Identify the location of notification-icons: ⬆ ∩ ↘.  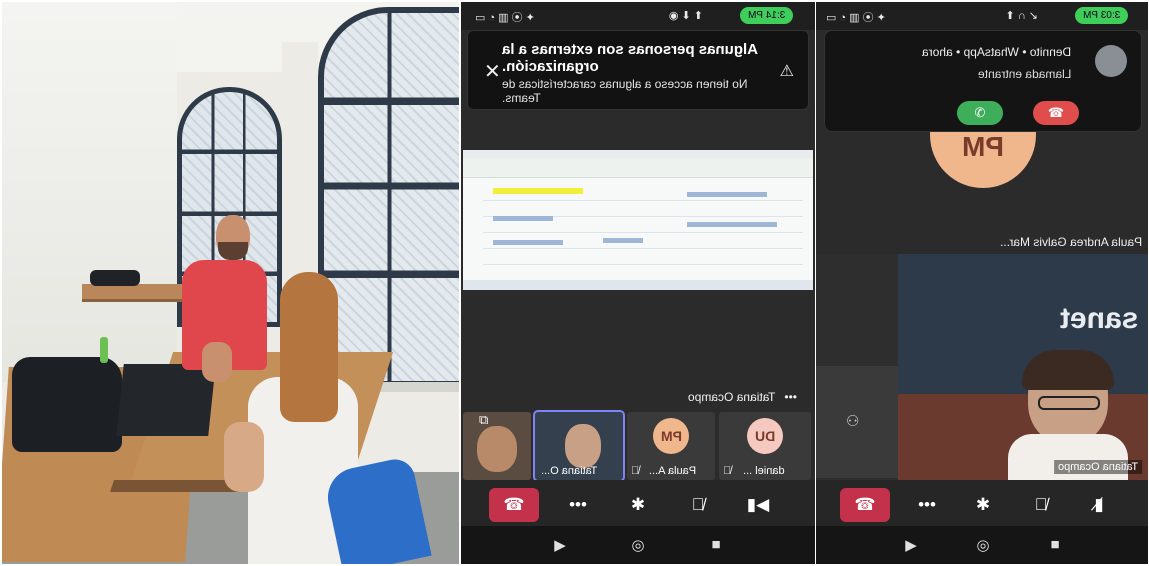
(1021, 16).